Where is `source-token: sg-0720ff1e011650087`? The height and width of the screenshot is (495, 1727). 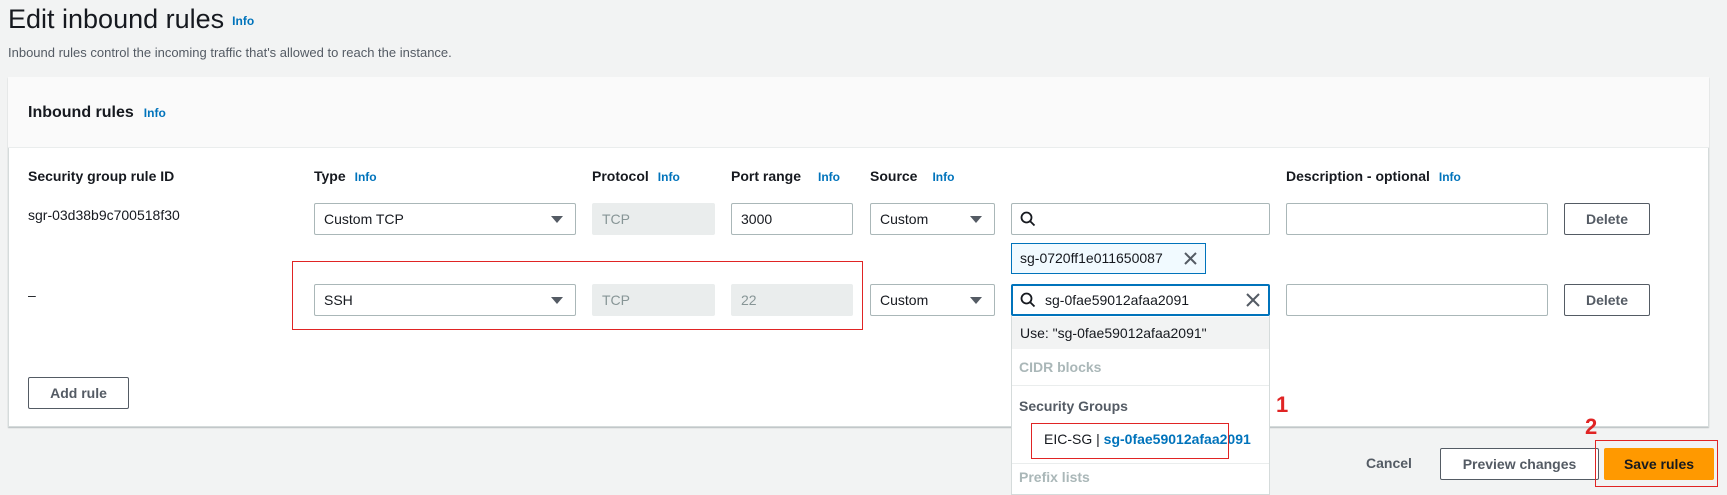
source-token: sg-0720ff1e011650087 is located at coordinates (1108, 258).